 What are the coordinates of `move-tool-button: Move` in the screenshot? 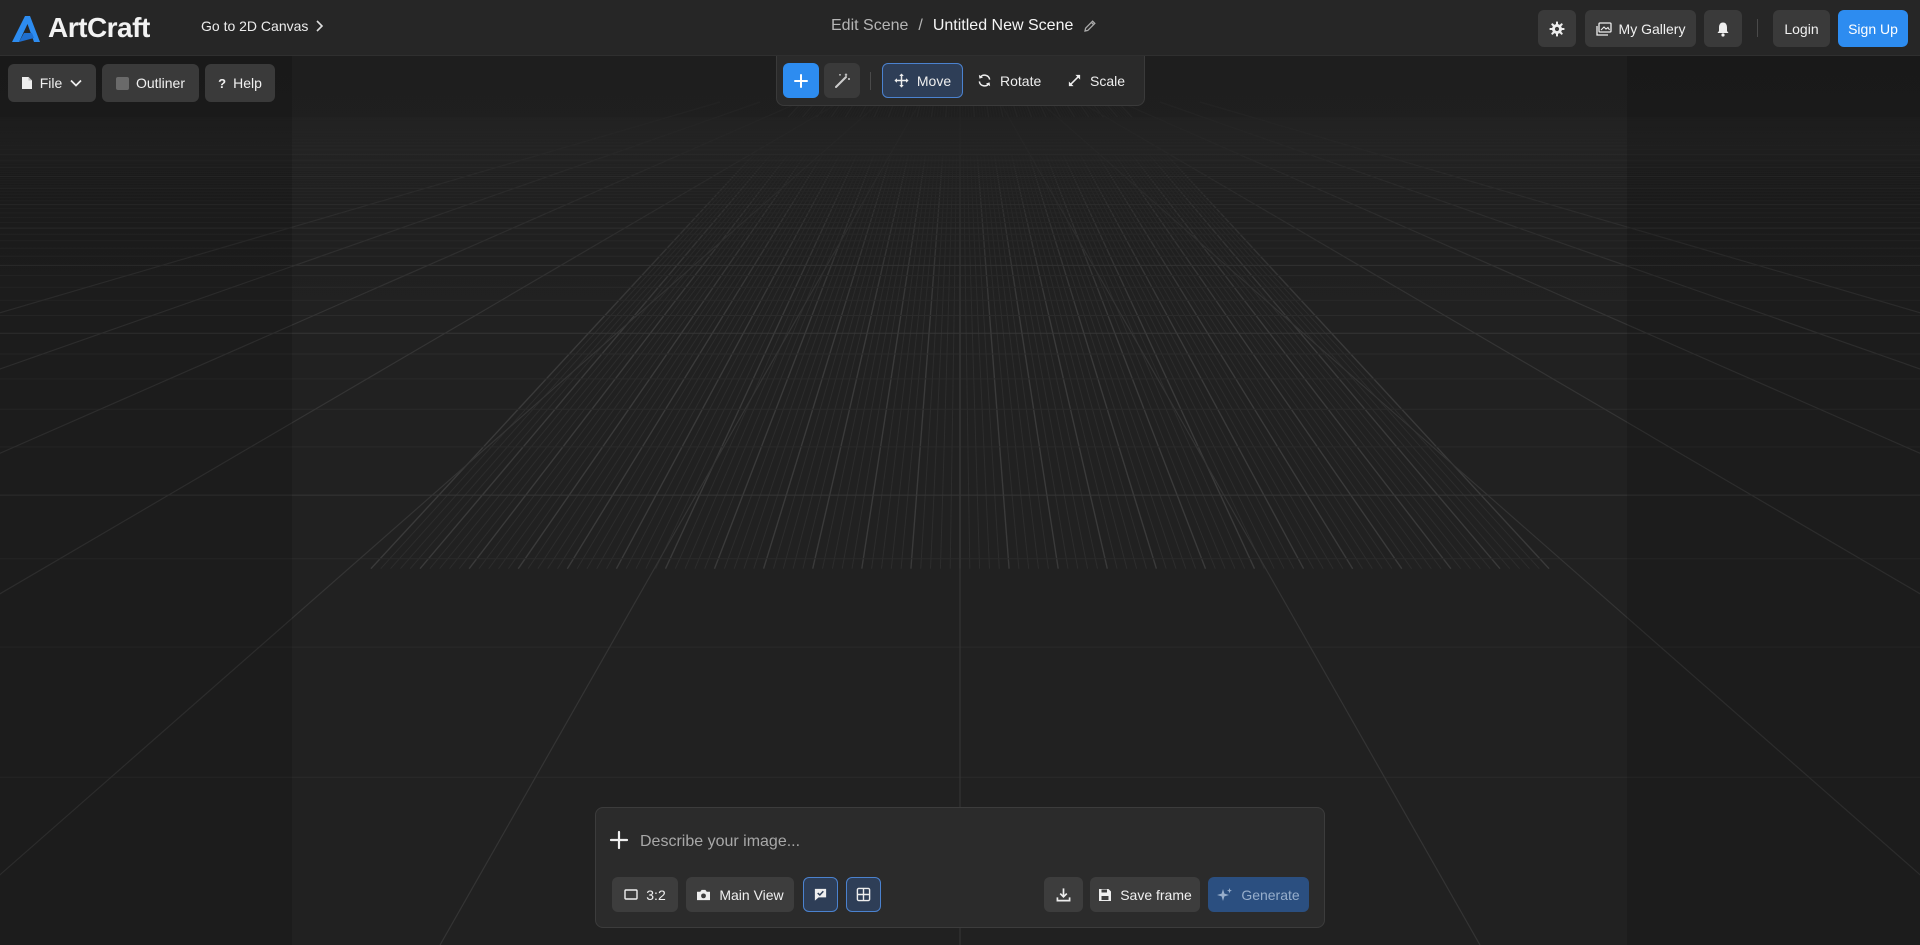 It's located at (922, 80).